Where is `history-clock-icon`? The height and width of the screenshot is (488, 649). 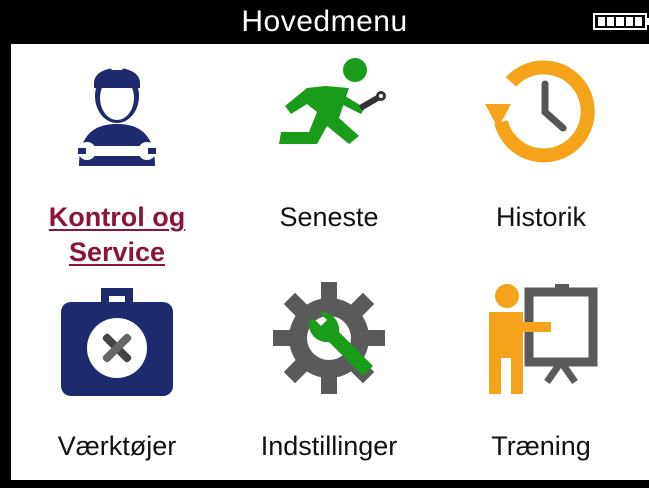 history-clock-icon is located at coordinates (540, 111).